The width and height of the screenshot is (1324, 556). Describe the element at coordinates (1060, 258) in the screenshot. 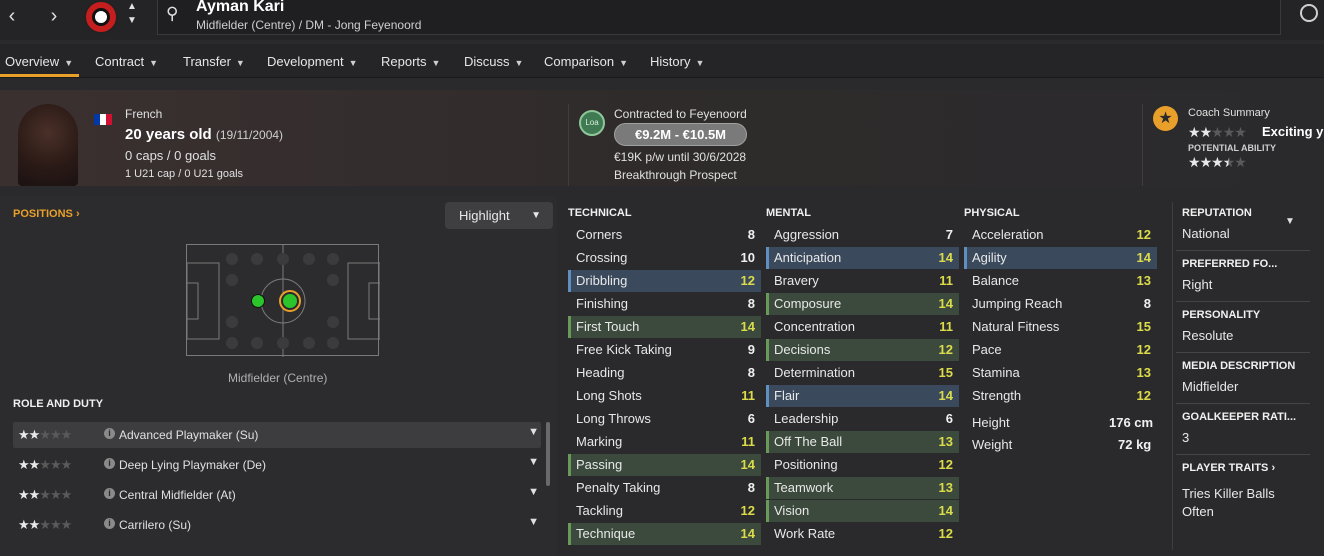

I see `attribute-row: Agility 14` at that location.